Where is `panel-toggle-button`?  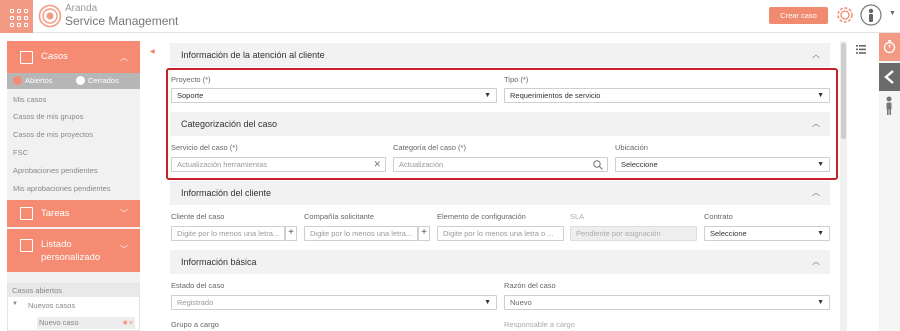 panel-toggle-button is located at coordinates (889, 77).